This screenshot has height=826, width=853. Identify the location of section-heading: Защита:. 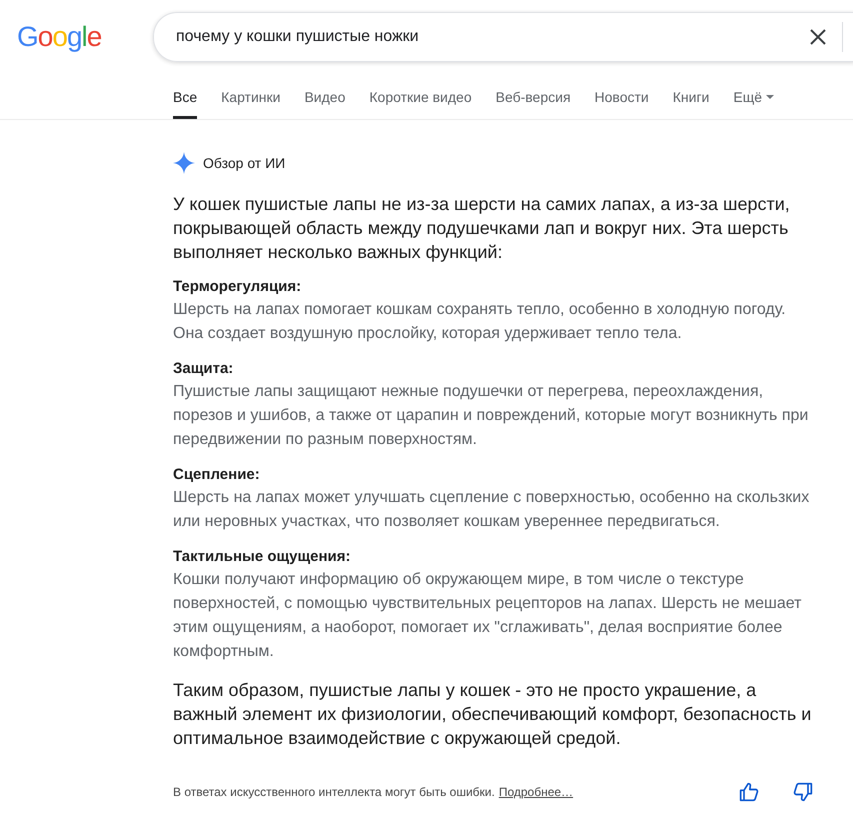
(203, 369).